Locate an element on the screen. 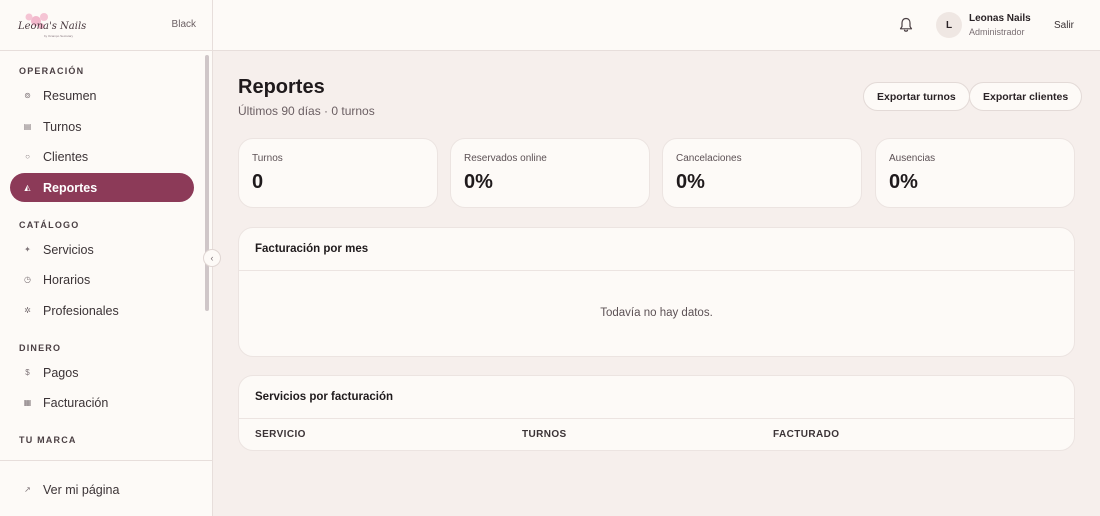 This screenshot has width=1100, height=516. section-label-dinero: DINERO is located at coordinates (40, 348).